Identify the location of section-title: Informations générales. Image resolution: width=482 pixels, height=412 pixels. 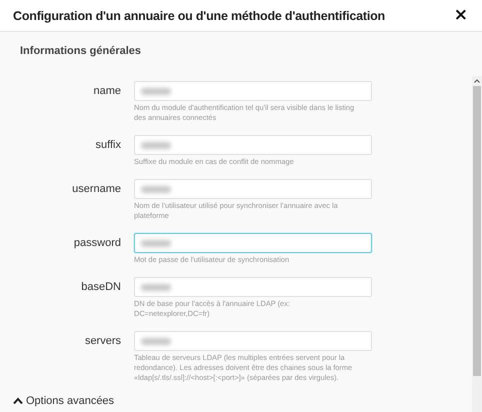
(81, 51).